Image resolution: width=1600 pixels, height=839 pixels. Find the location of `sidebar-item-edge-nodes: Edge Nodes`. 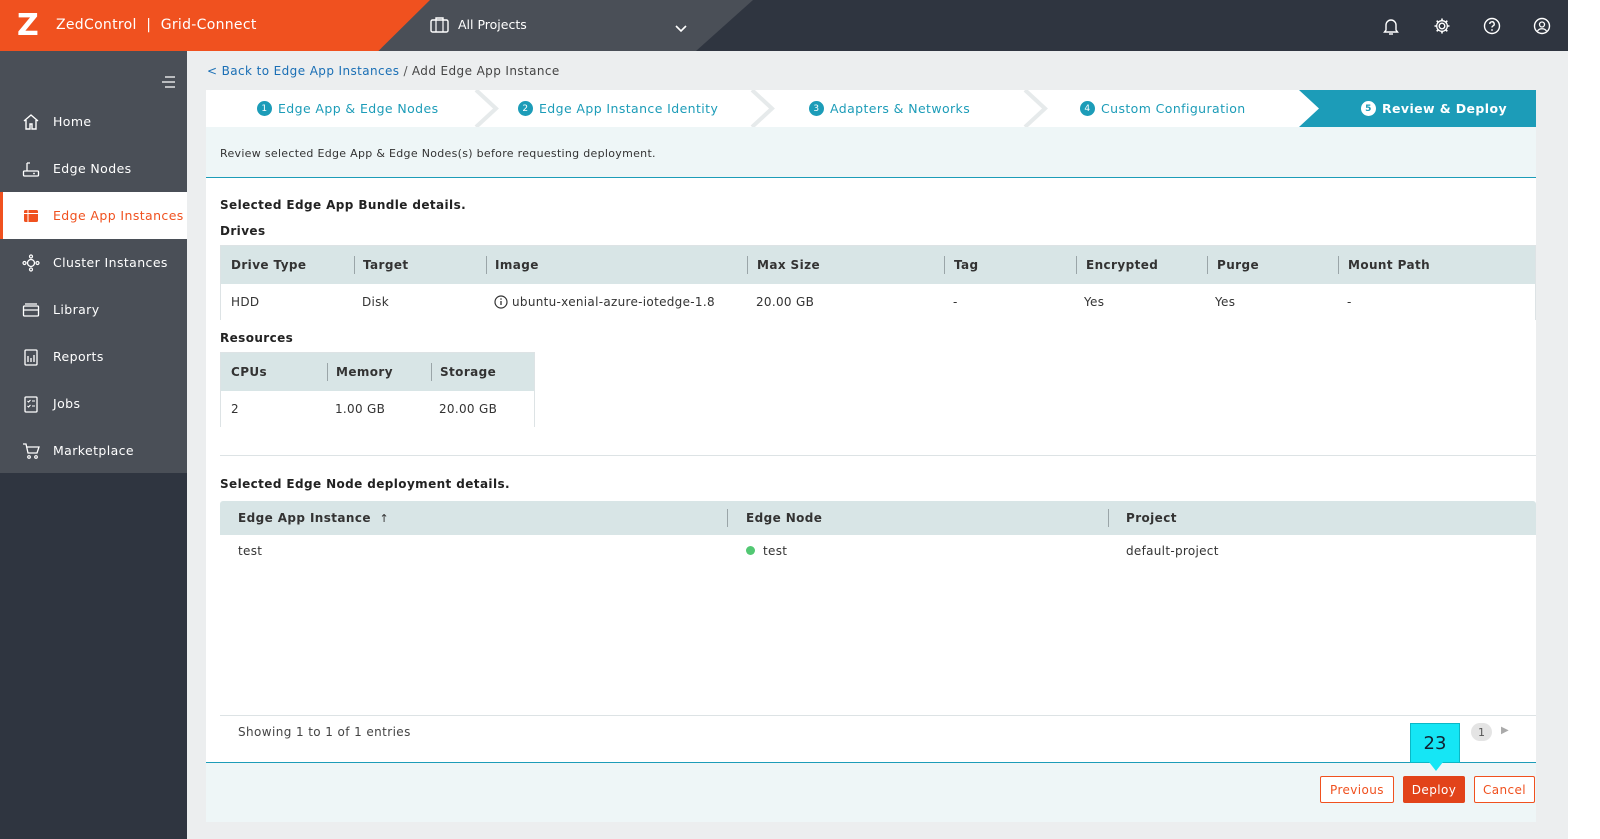

sidebar-item-edge-nodes: Edge Nodes is located at coordinates (93, 168).